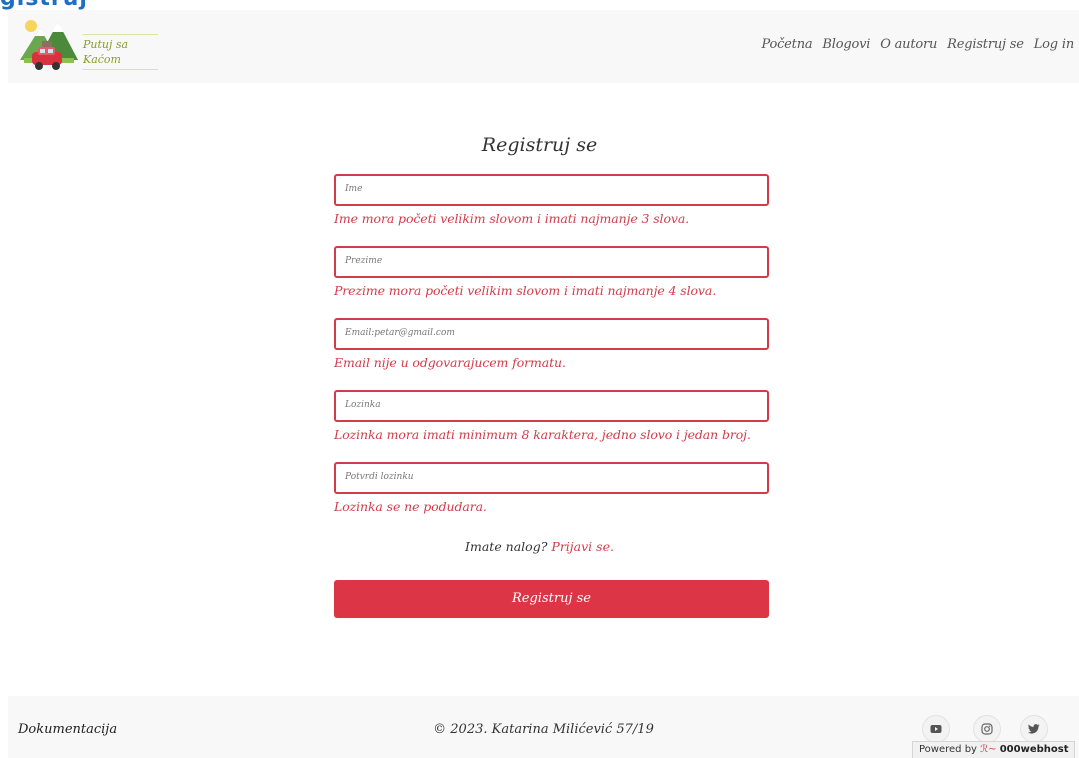 The width and height of the screenshot is (1079, 758). Describe the element at coordinates (786, 44) in the screenshot. I see `nav-link-pocetna: Početna` at that location.